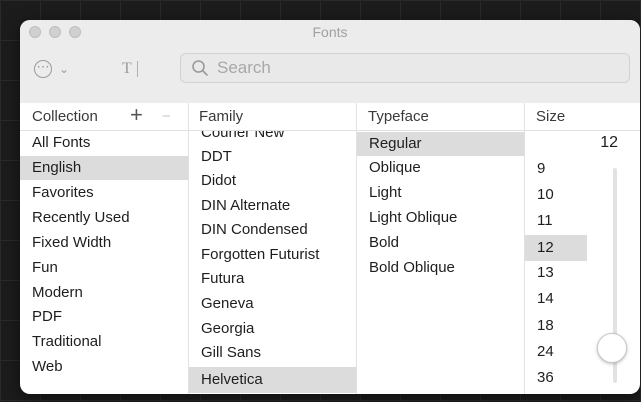 This screenshot has height=402, width=641. What do you see at coordinates (272, 255) in the screenshot?
I see `family-item: Forgotten Futurist` at bounding box center [272, 255].